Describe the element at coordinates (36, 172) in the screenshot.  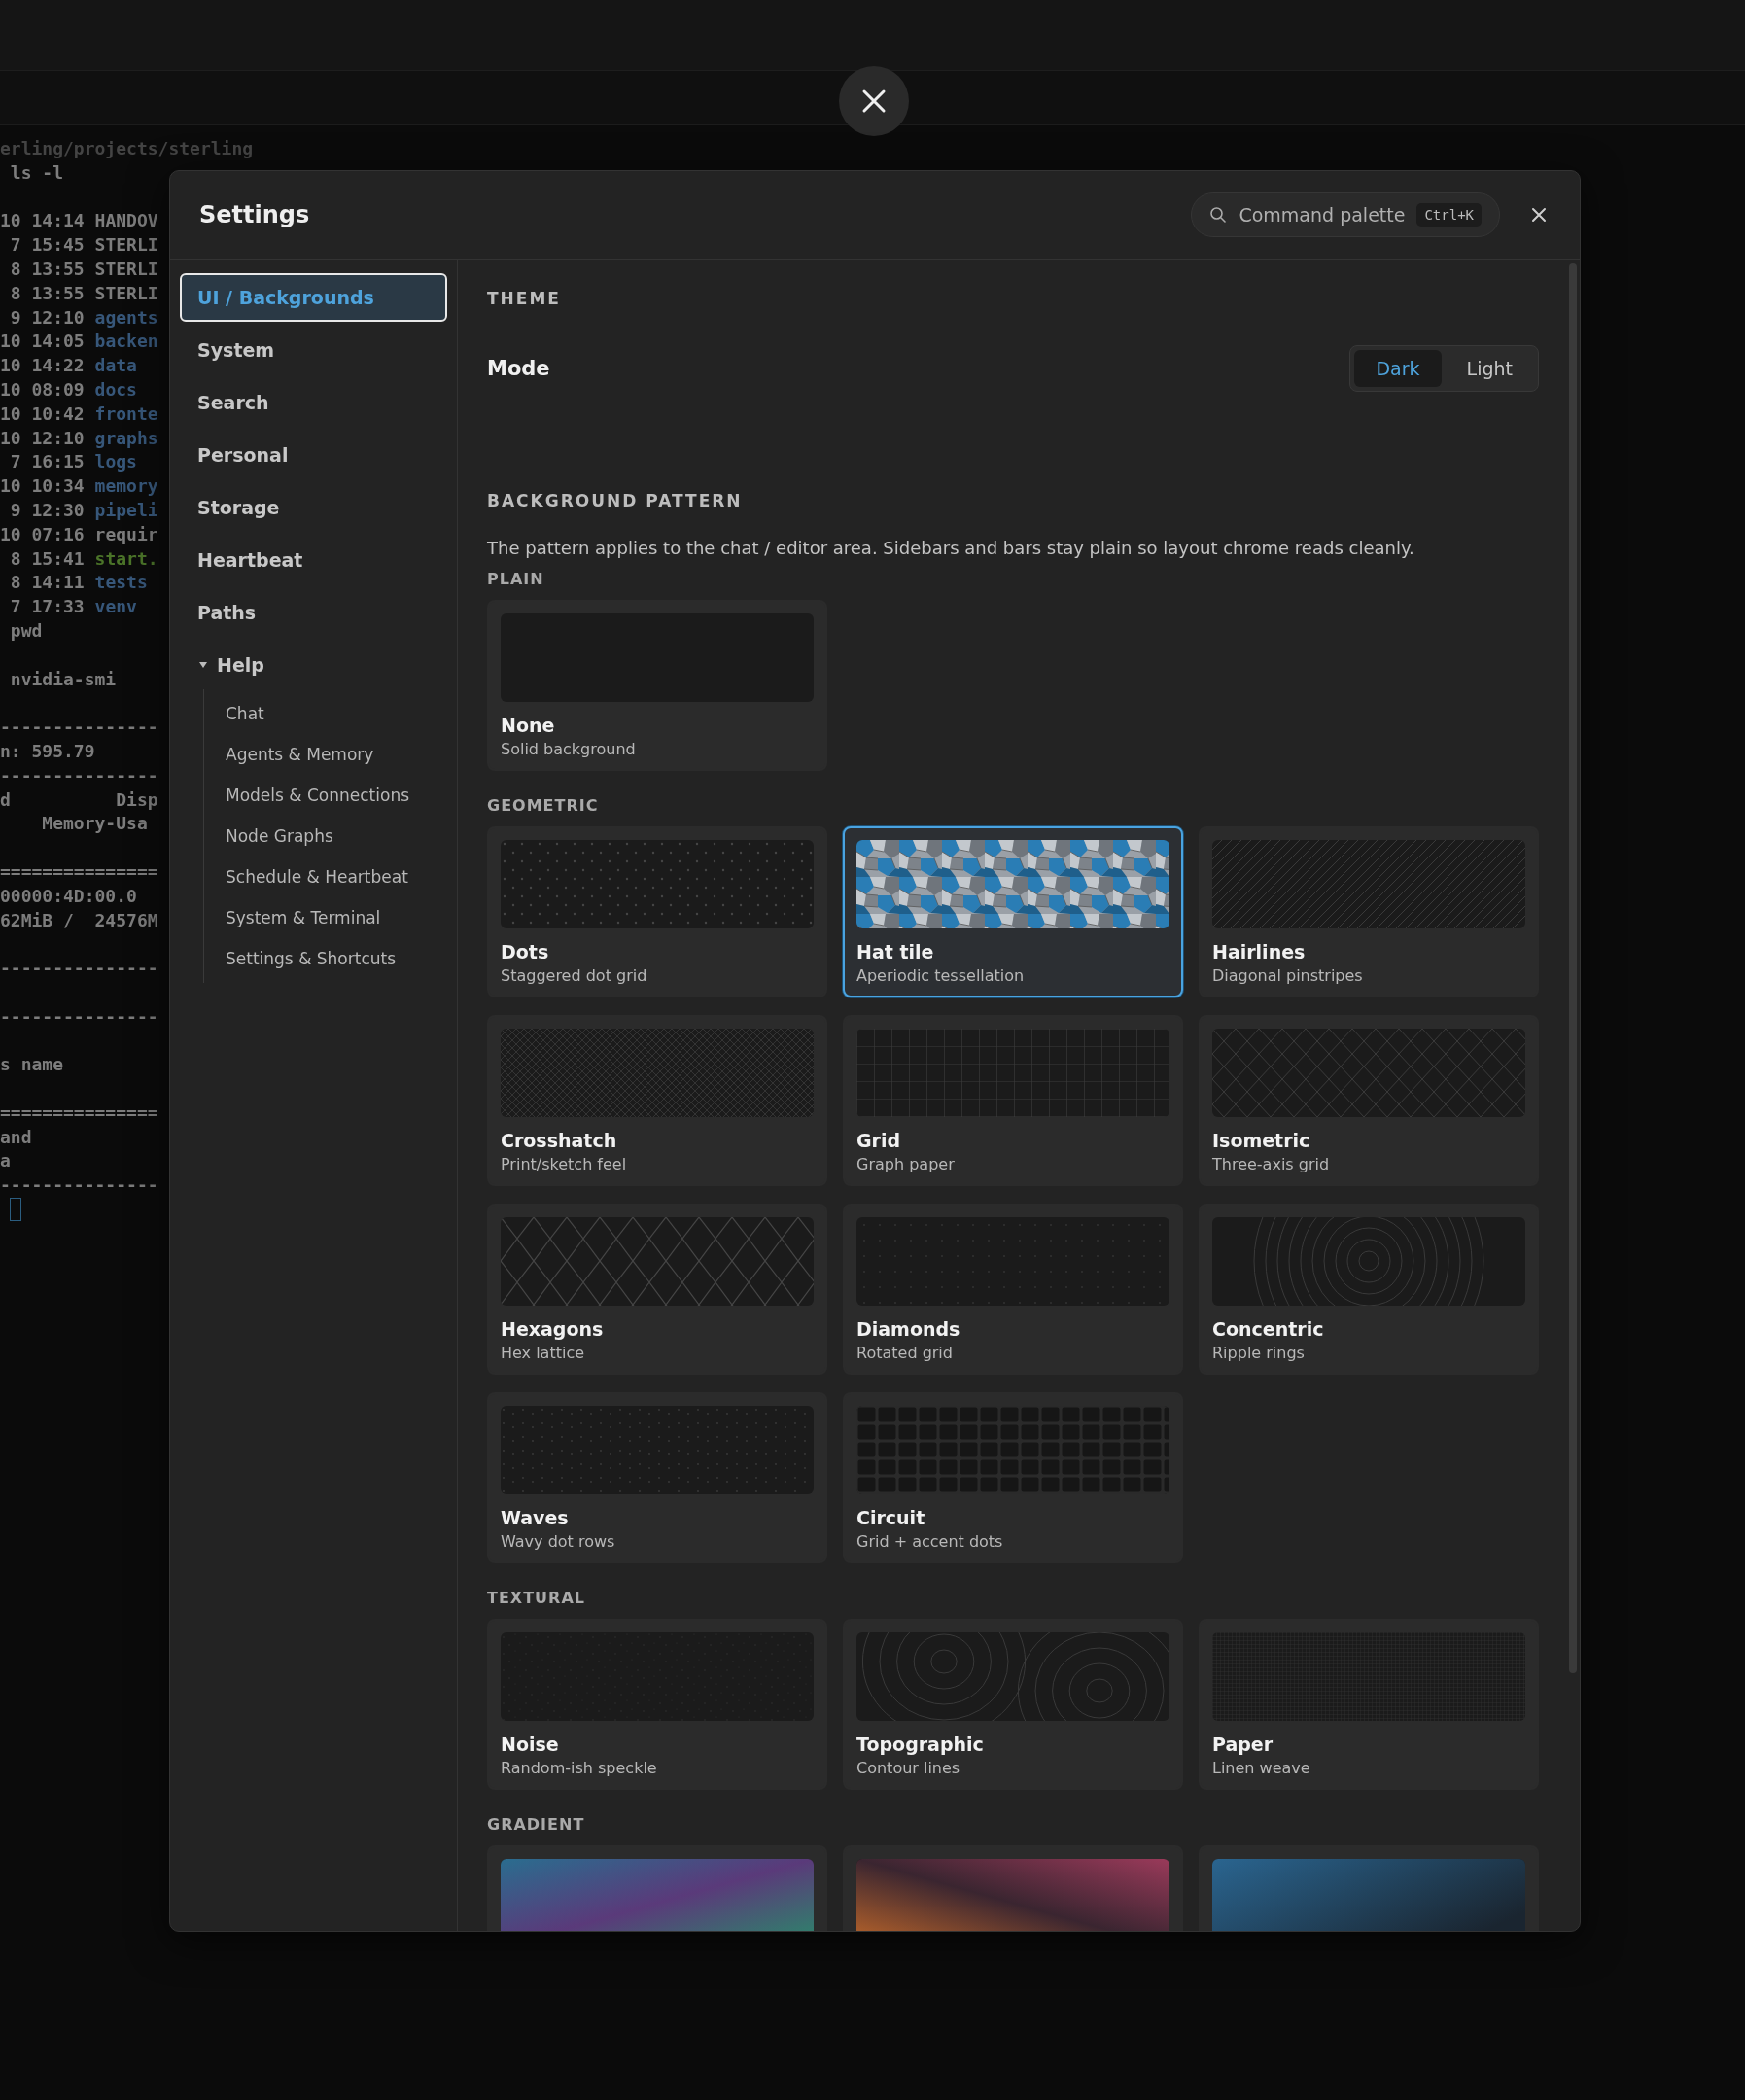
I see `terminal-line: ls -l` at that location.